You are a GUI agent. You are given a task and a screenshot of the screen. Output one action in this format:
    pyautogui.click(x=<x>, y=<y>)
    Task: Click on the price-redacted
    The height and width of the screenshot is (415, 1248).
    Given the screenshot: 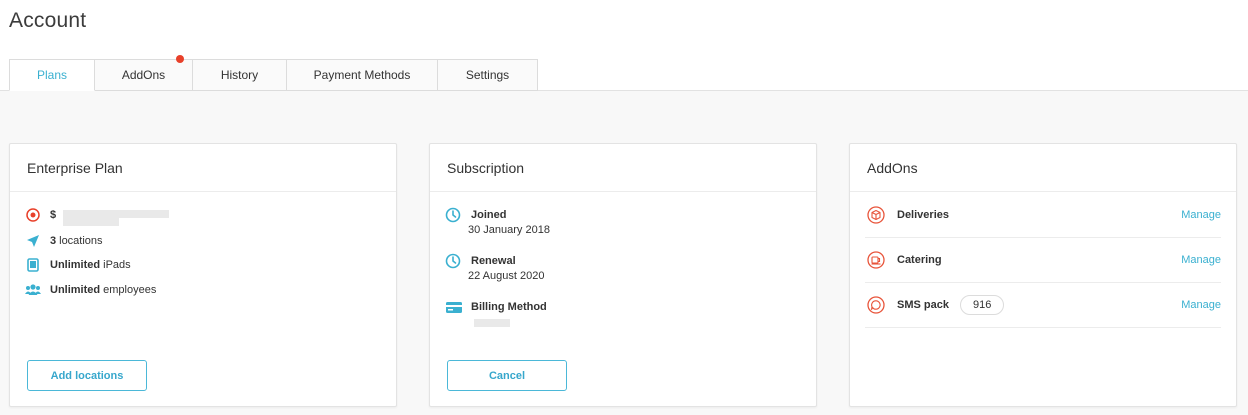 What is the action you would take?
    pyautogui.click(x=114, y=216)
    